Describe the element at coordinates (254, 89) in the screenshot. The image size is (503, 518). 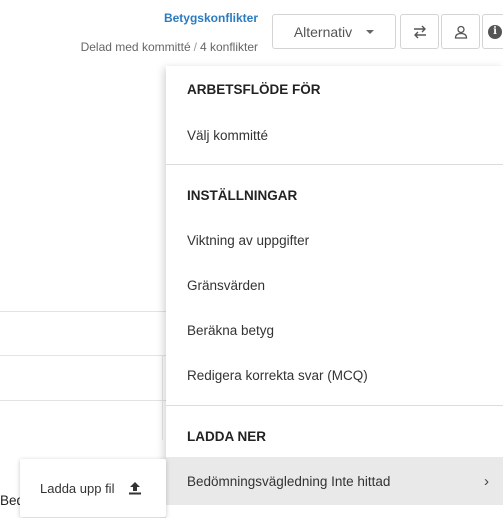
I see `menu-heading-workflow: ARBETSFLÖDE FÖR` at that location.